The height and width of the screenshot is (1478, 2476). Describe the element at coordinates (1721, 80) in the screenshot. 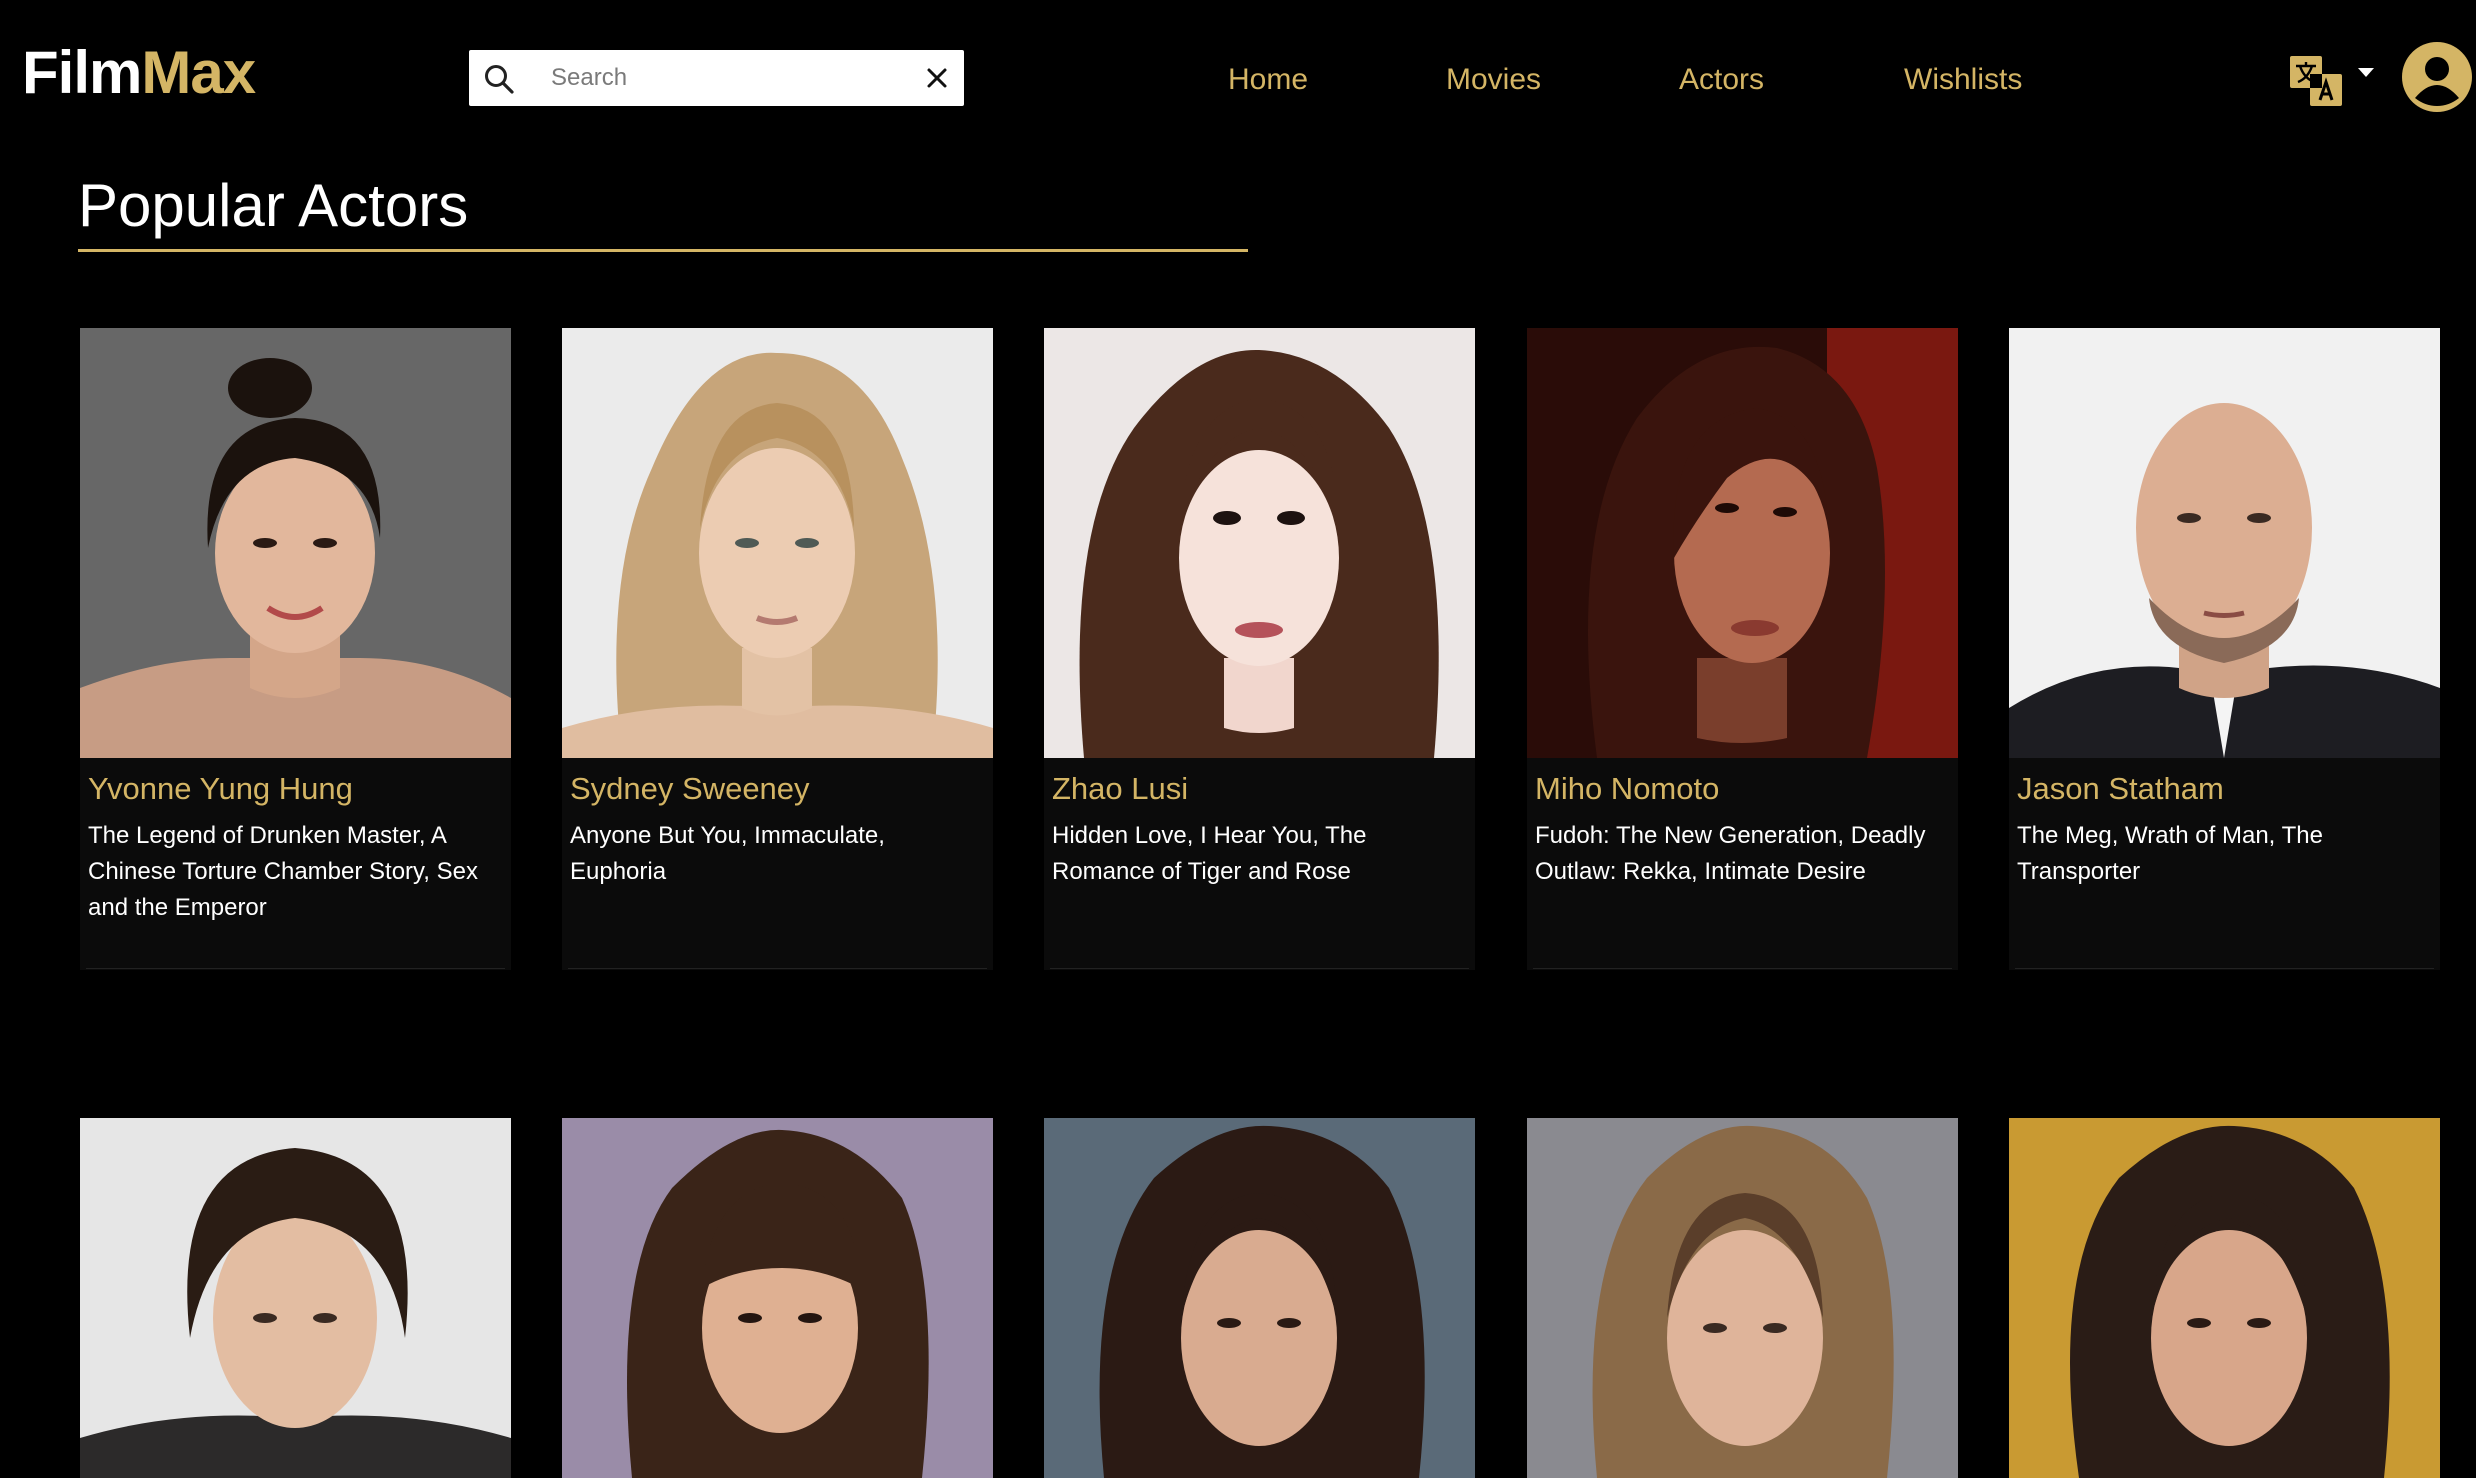

I see `nav-actors: Actors` at that location.